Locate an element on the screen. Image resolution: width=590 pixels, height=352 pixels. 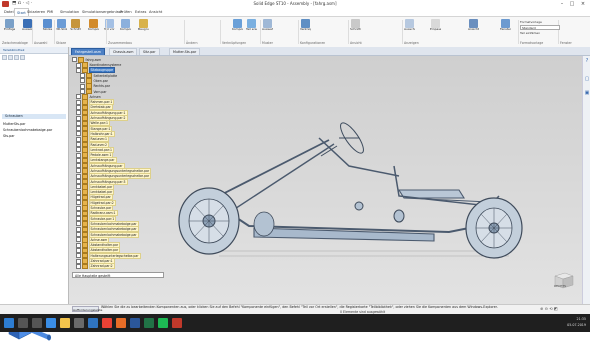
clock-date: 05.07.2019 is located at coordinates (576, 325).